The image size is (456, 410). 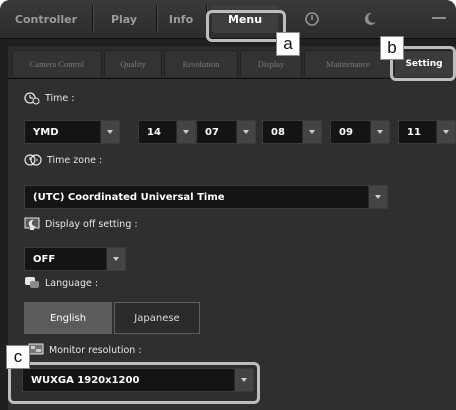 What do you see at coordinates (75, 259) in the screenshot?
I see `display-off-select: OFF` at bounding box center [75, 259].